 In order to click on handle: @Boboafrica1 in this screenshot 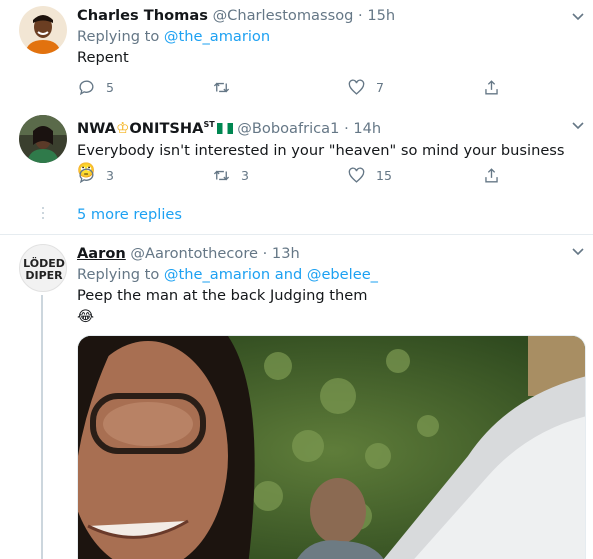, I will do `click(288, 128)`.